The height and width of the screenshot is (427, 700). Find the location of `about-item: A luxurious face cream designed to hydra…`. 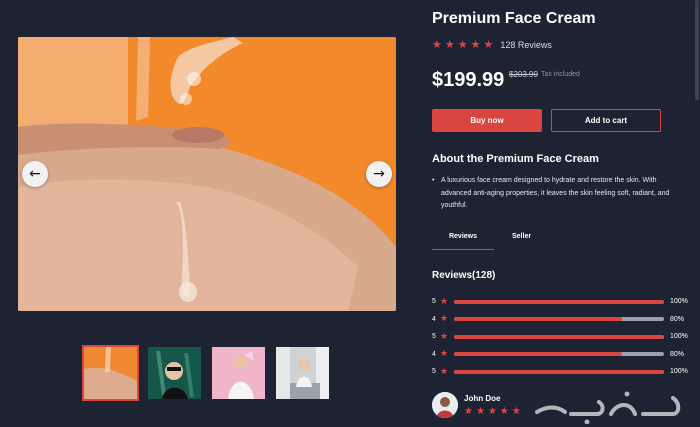

about-item: A luxurious face cream designed to hydra… is located at coordinates (555, 193).